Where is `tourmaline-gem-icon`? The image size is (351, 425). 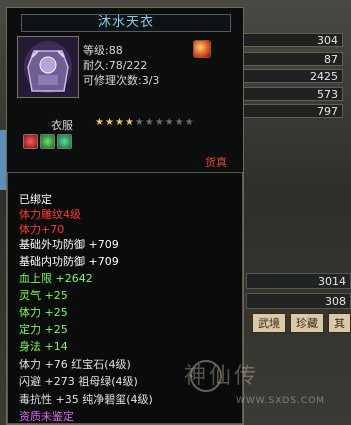 tourmaline-gem-icon is located at coordinates (64, 141).